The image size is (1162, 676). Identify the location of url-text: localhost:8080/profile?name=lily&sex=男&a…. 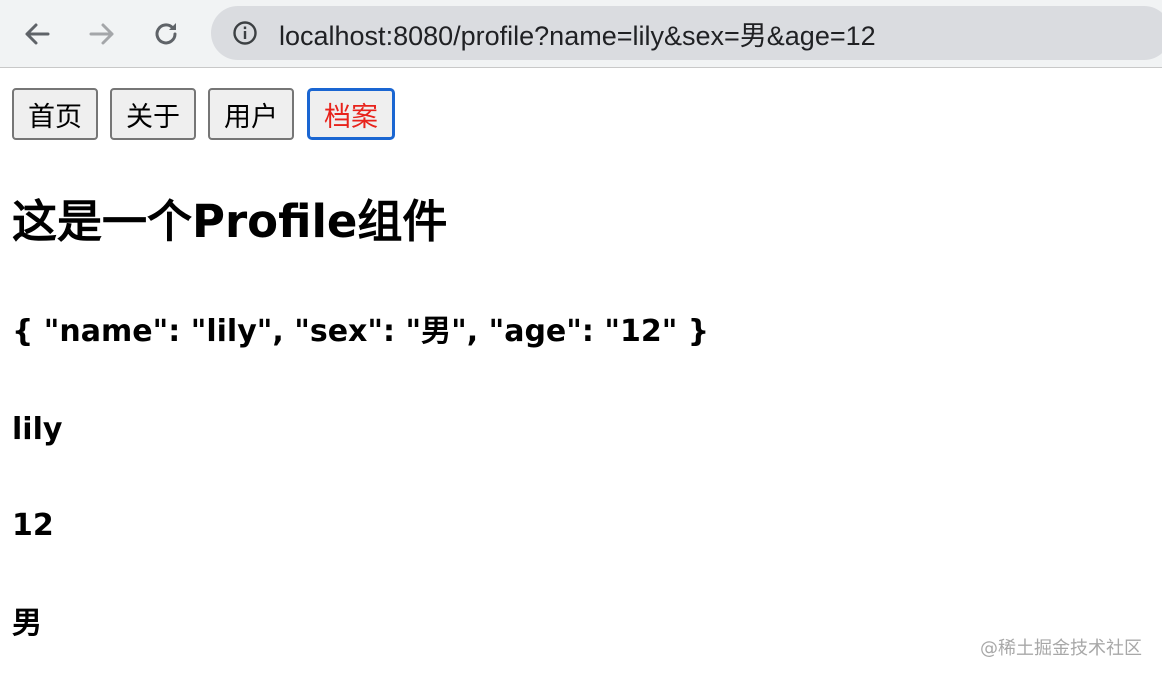
(577, 33).